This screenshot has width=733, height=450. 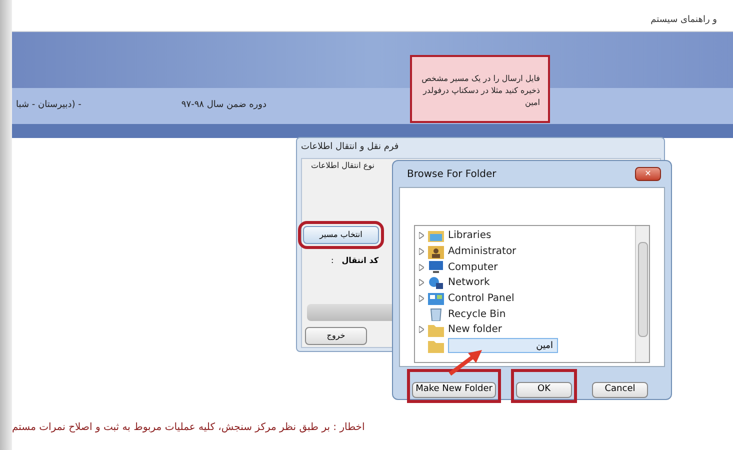 What do you see at coordinates (470, 236) in the screenshot?
I see `tree-item: Libraries` at bounding box center [470, 236].